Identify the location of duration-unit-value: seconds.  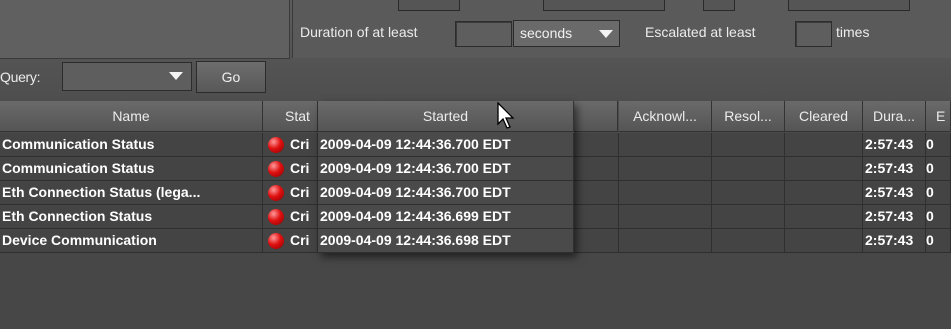
(546, 33).